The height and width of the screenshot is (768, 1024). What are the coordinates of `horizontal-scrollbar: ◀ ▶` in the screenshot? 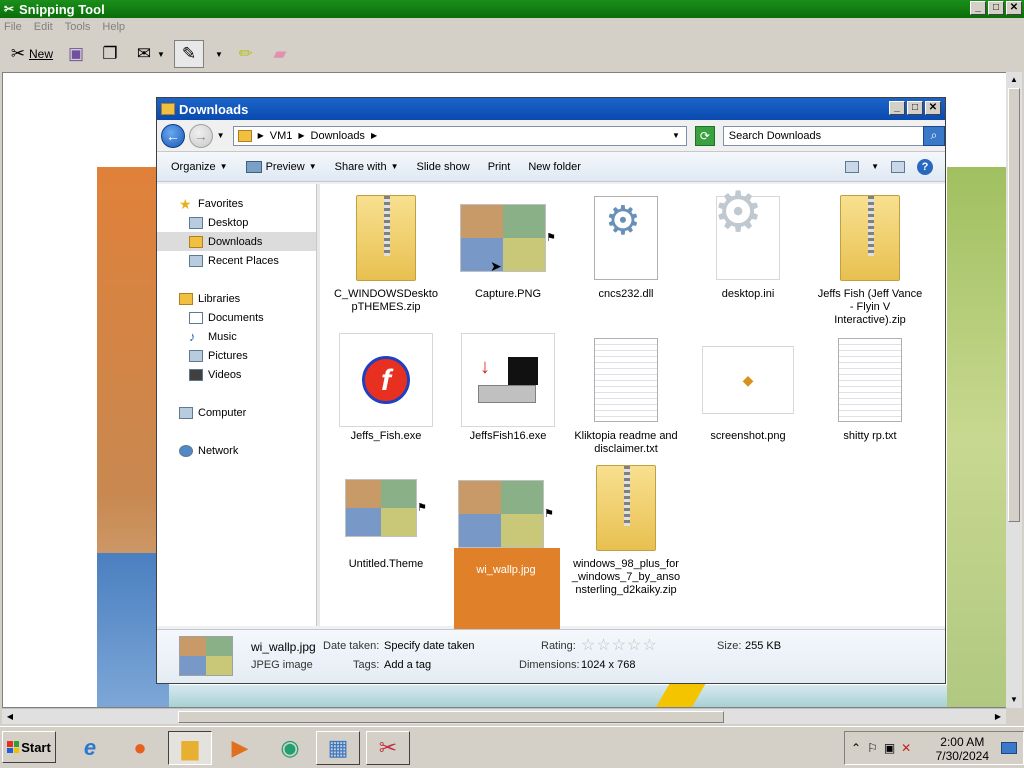 It's located at (504, 716).